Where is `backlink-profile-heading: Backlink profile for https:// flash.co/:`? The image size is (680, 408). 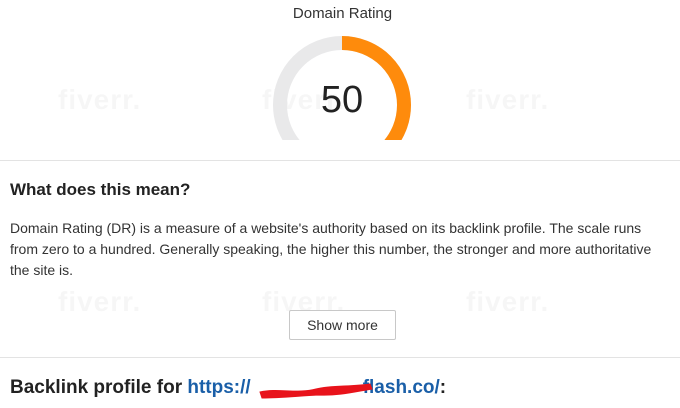 backlink-profile-heading: Backlink profile for https:// flash.co/: is located at coordinates (228, 388).